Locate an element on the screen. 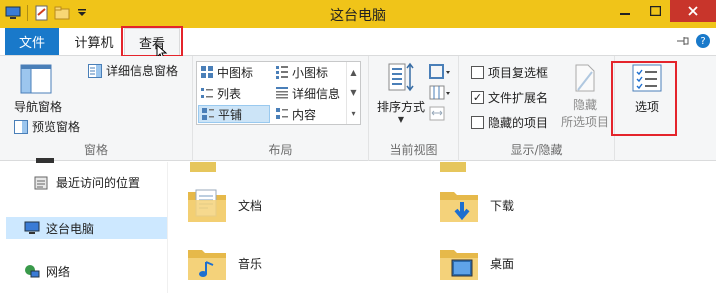  group-label-show-hide: 显示/隐藏 is located at coordinates (536, 150).